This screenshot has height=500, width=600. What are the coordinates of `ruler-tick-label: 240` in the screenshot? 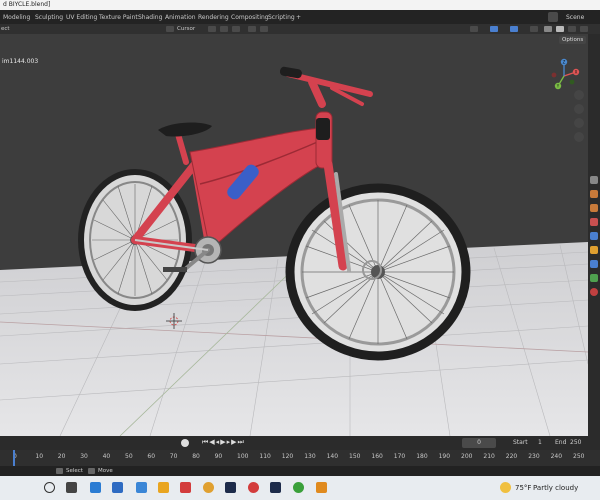 It's located at (556, 456).